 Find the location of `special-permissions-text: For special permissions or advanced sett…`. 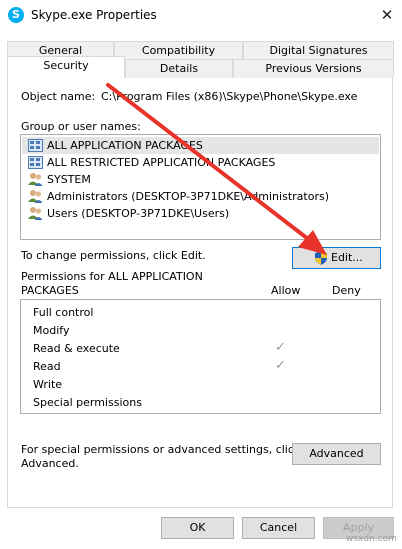

special-permissions-text: For special permissions or advanced sett… is located at coordinates (161, 449).